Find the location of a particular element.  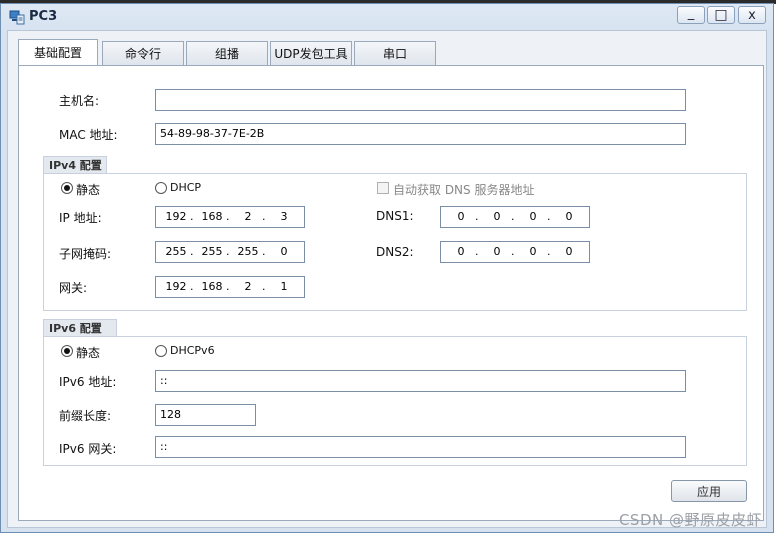

maximize-icon: □ is located at coordinates (721, 15).